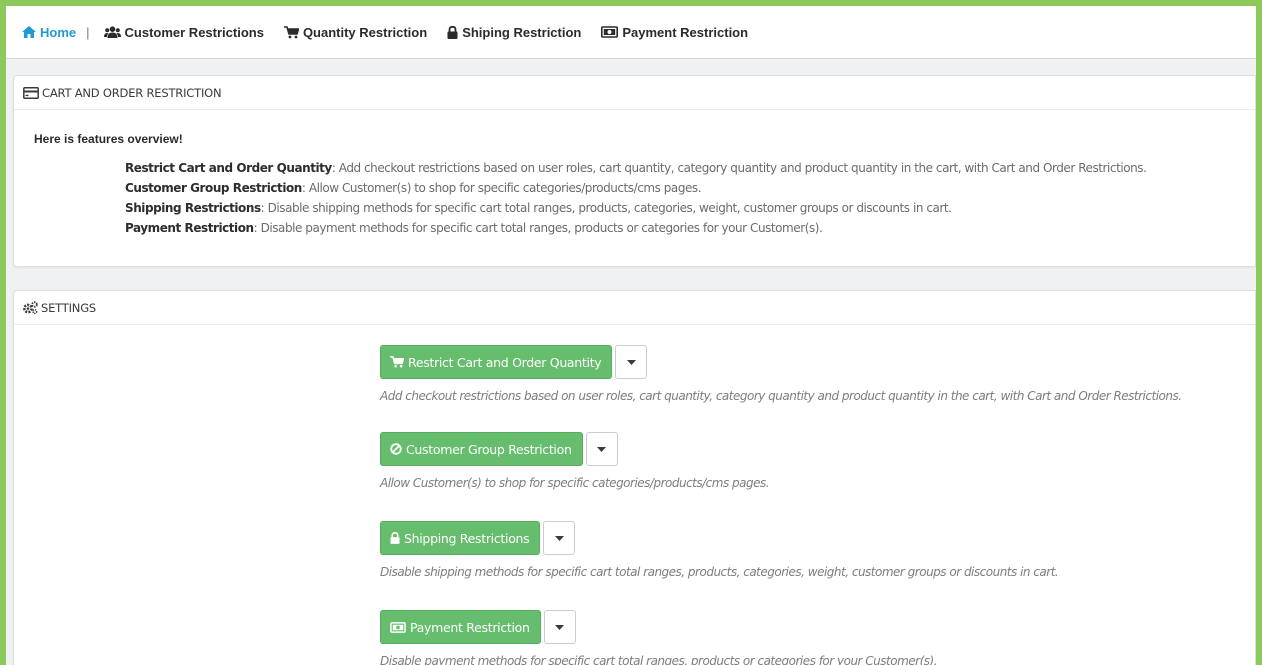 The height and width of the screenshot is (665, 1262). I want to click on feature-name: Shipping Restrictions, so click(193, 208).